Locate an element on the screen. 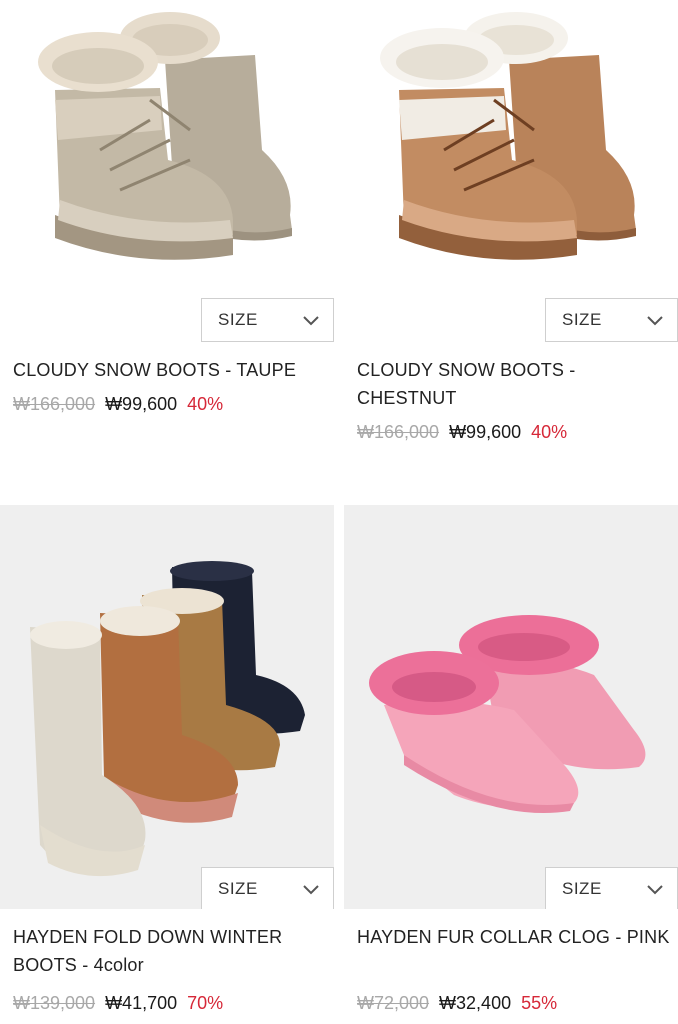 The height and width of the screenshot is (1024, 678). price-row: ₩72,000 ₩32,400 55% is located at coordinates (457, 1003).